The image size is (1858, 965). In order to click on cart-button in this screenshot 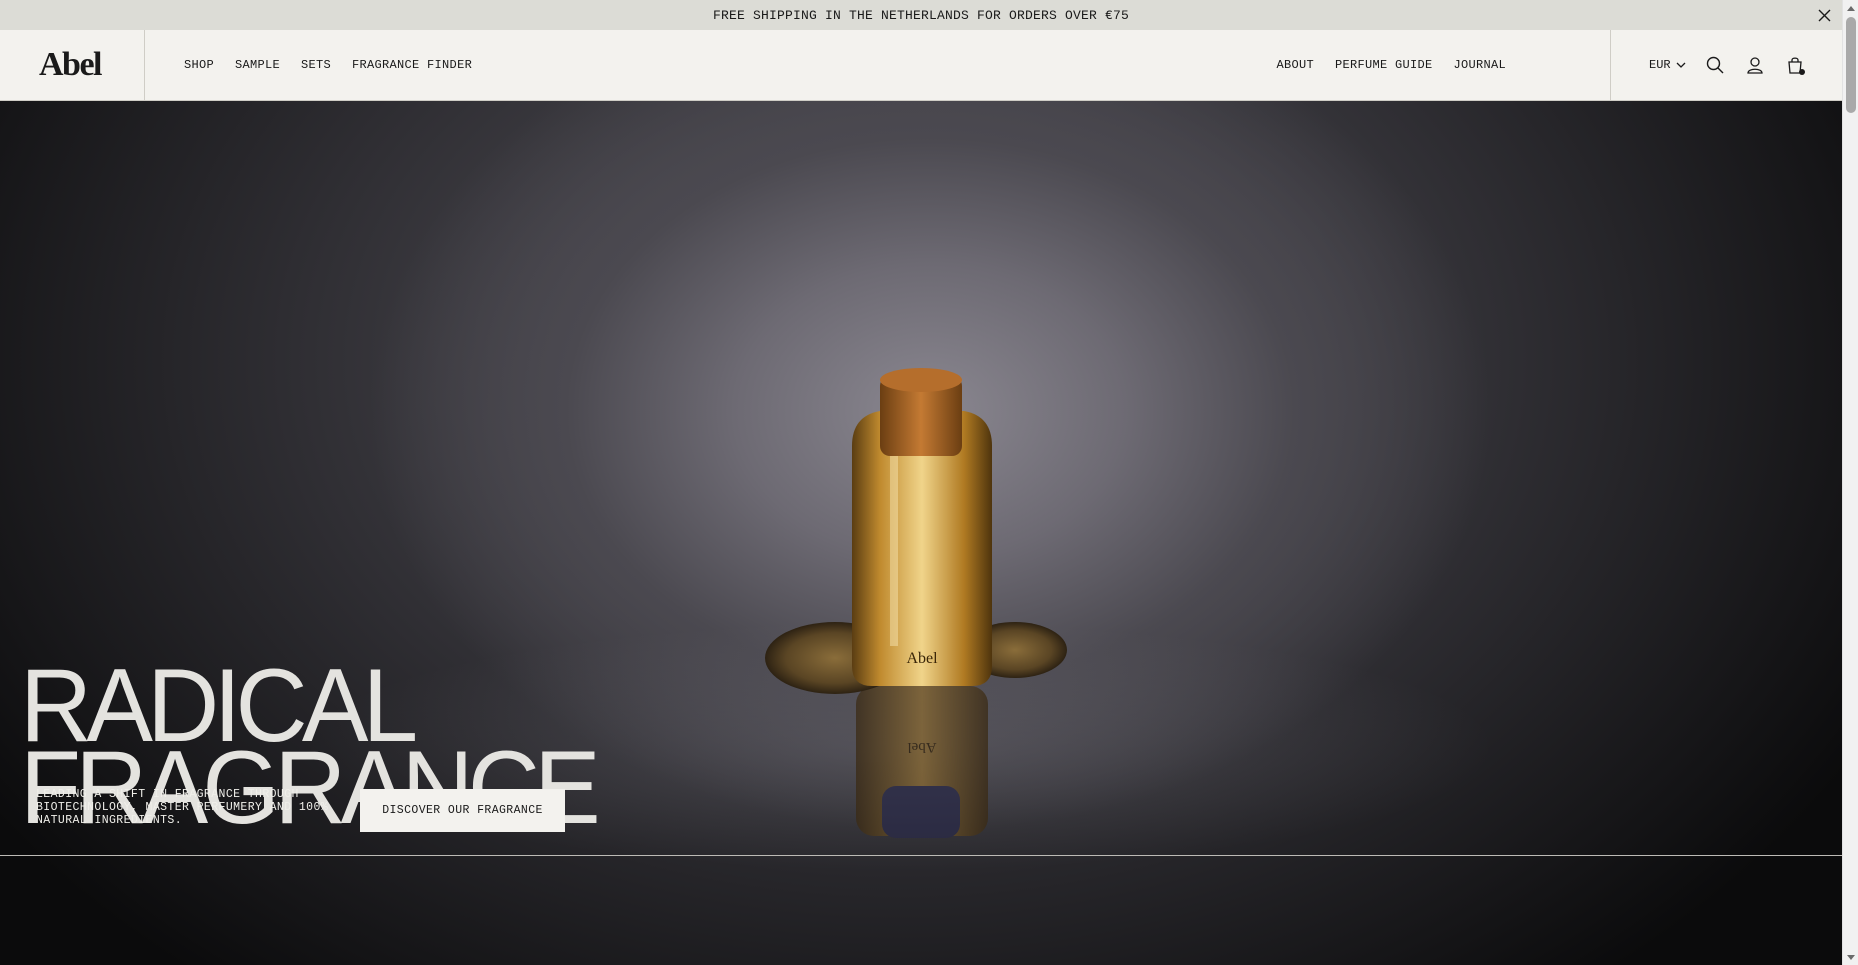, I will do `click(1795, 65)`.